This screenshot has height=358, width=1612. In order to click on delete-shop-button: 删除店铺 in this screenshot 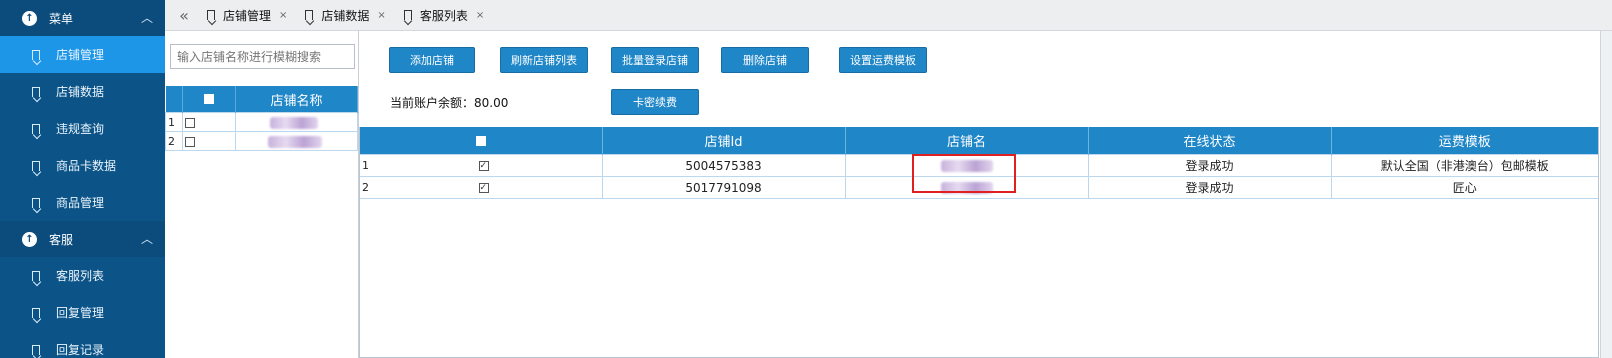, I will do `click(765, 60)`.